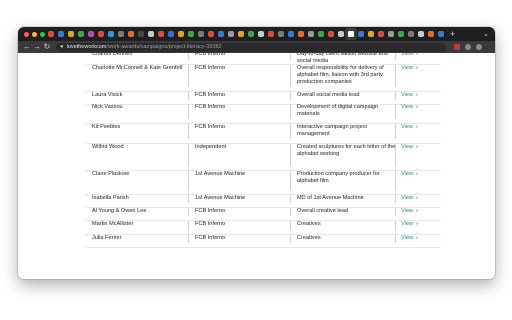 The image size is (512, 320). What do you see at coordinates (468, 47) in the screenshot?
I see `profile-avatar-icon` at bounding box center [468, 47].